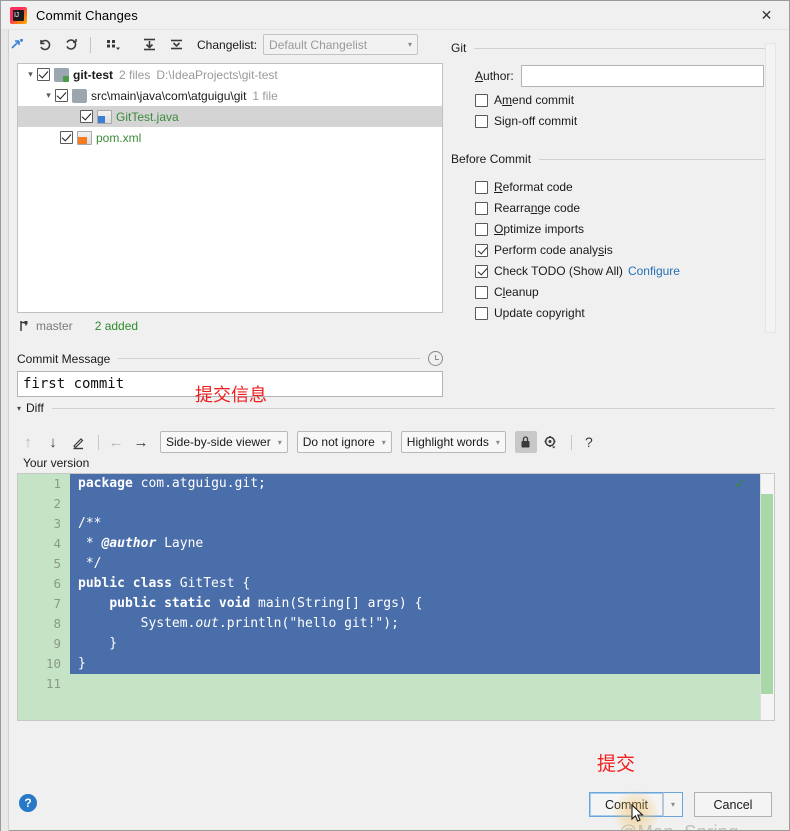  Describe the element at coordinates (422, 544) in the screenshot. I see `code-line: * @author Layne` at that location.